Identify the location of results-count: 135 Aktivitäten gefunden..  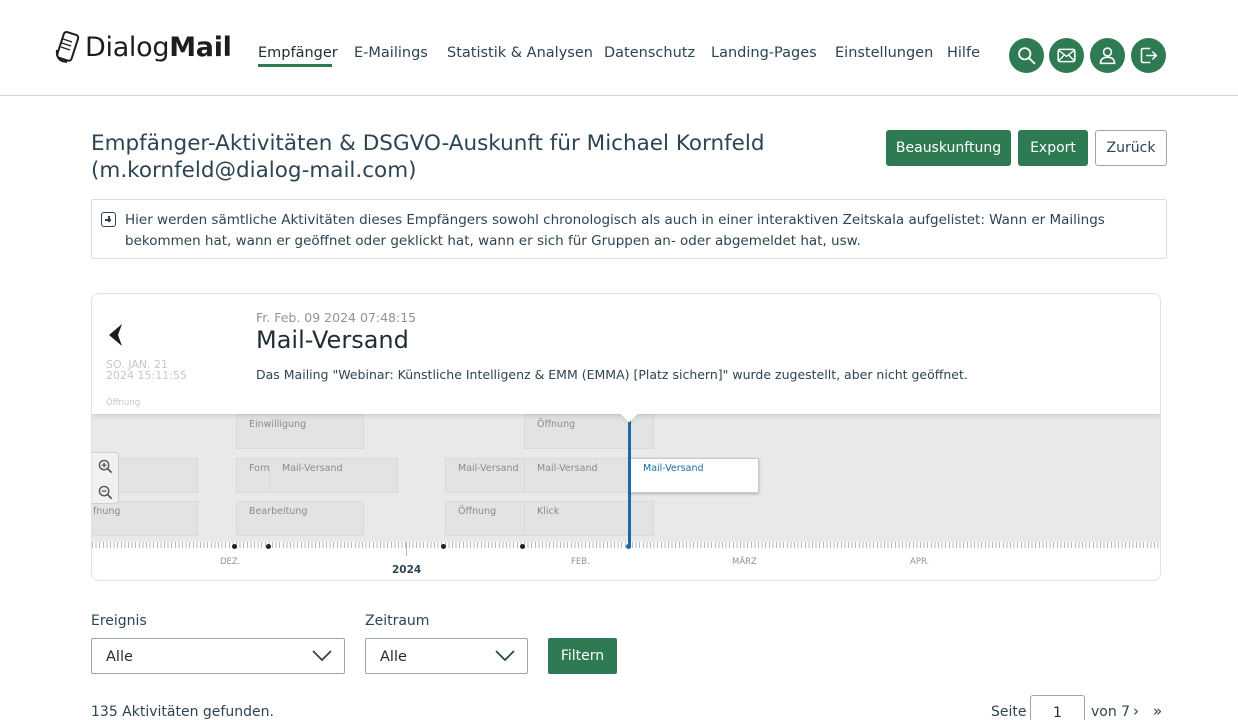
(182, 712).